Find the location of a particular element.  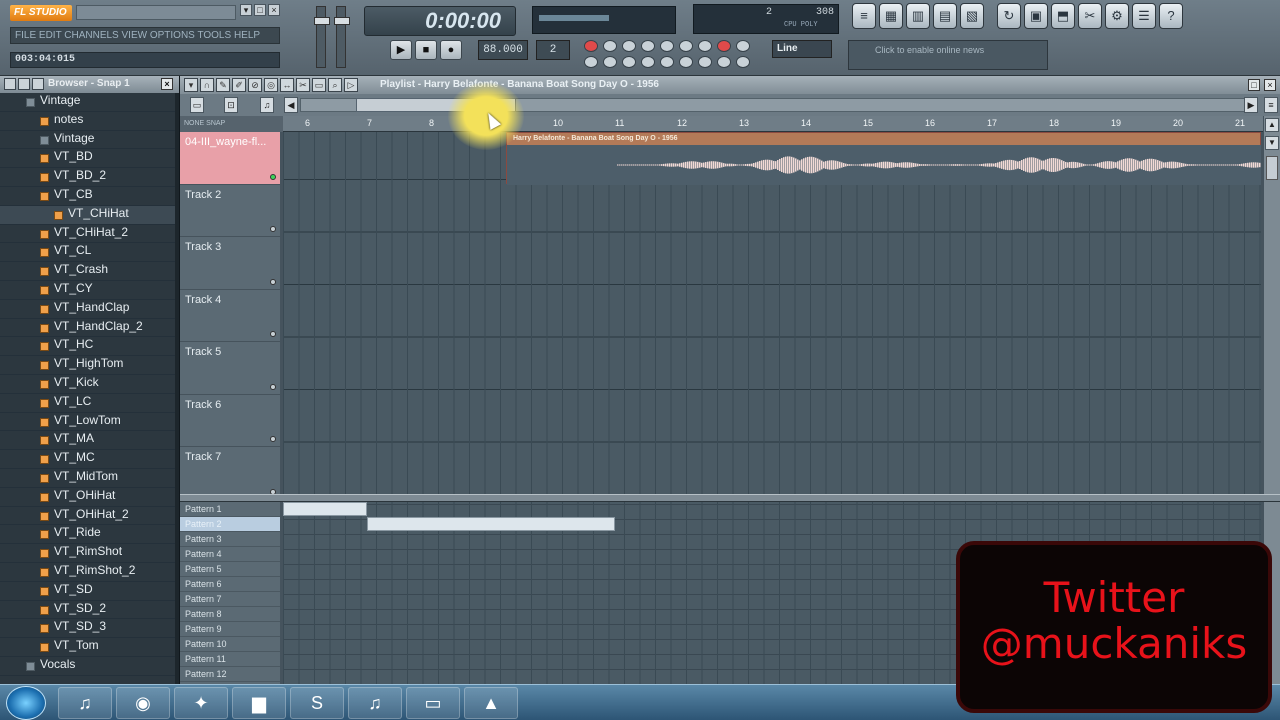

slice-tool-icon: ✂ is located at coordinates (303, 85).